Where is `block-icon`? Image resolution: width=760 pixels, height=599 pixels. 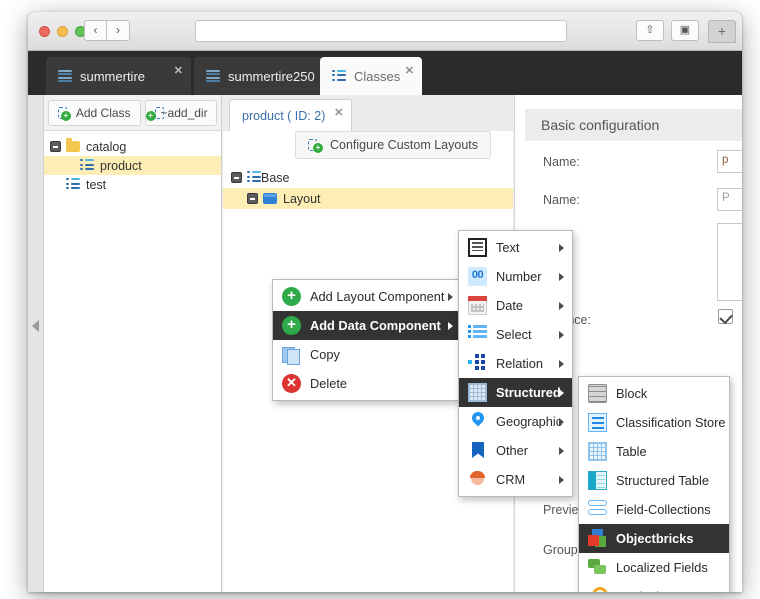
block-icon is located at coordinates (597, 393).